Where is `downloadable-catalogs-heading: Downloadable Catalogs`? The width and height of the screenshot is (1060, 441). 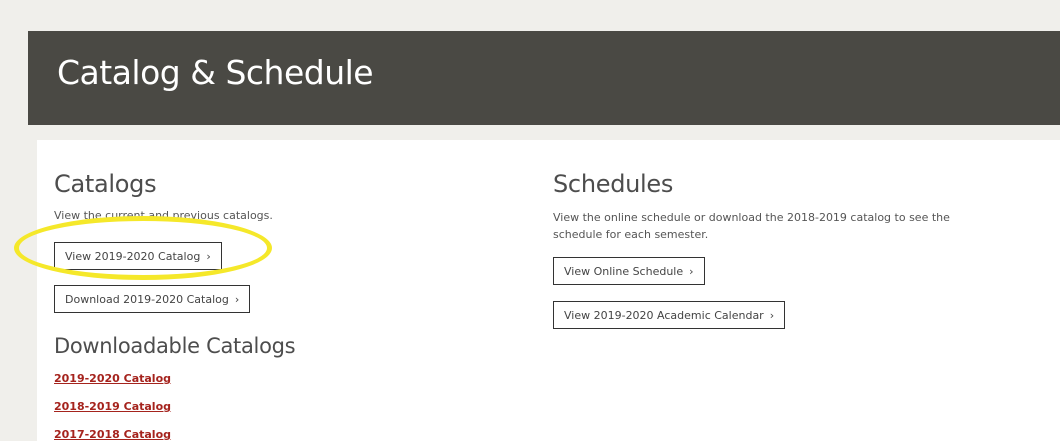 downloadable-catalogs-heading: Downloadable Catalogs is located at coordinates (175, 346).